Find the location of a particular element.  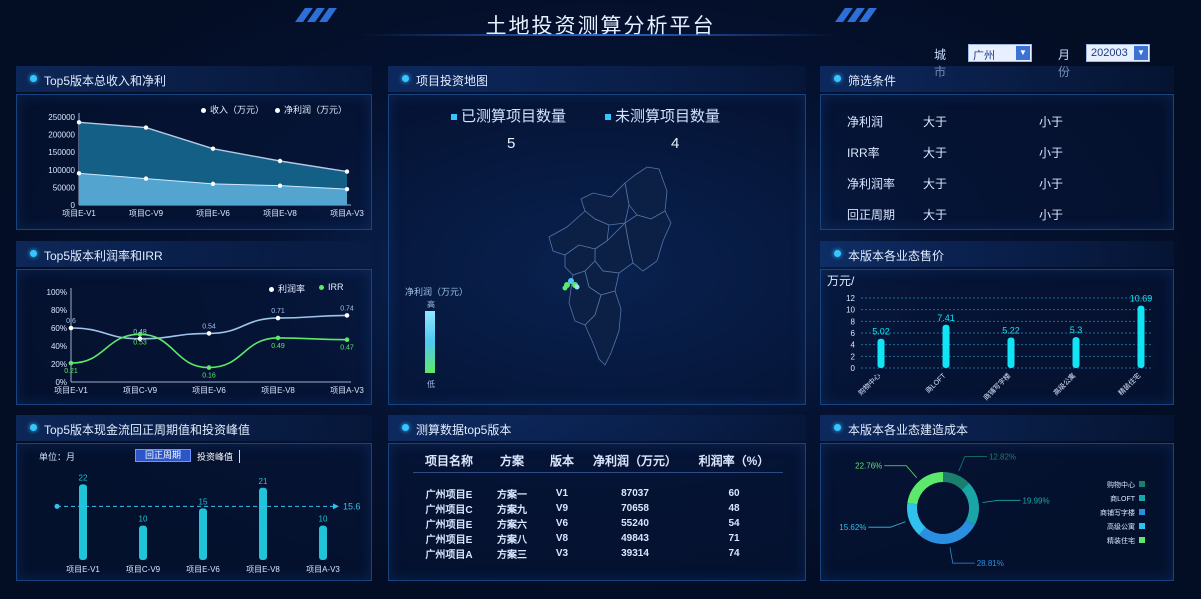

x-tick-label: 项目E-V8 is located at coordinates (278, 390).